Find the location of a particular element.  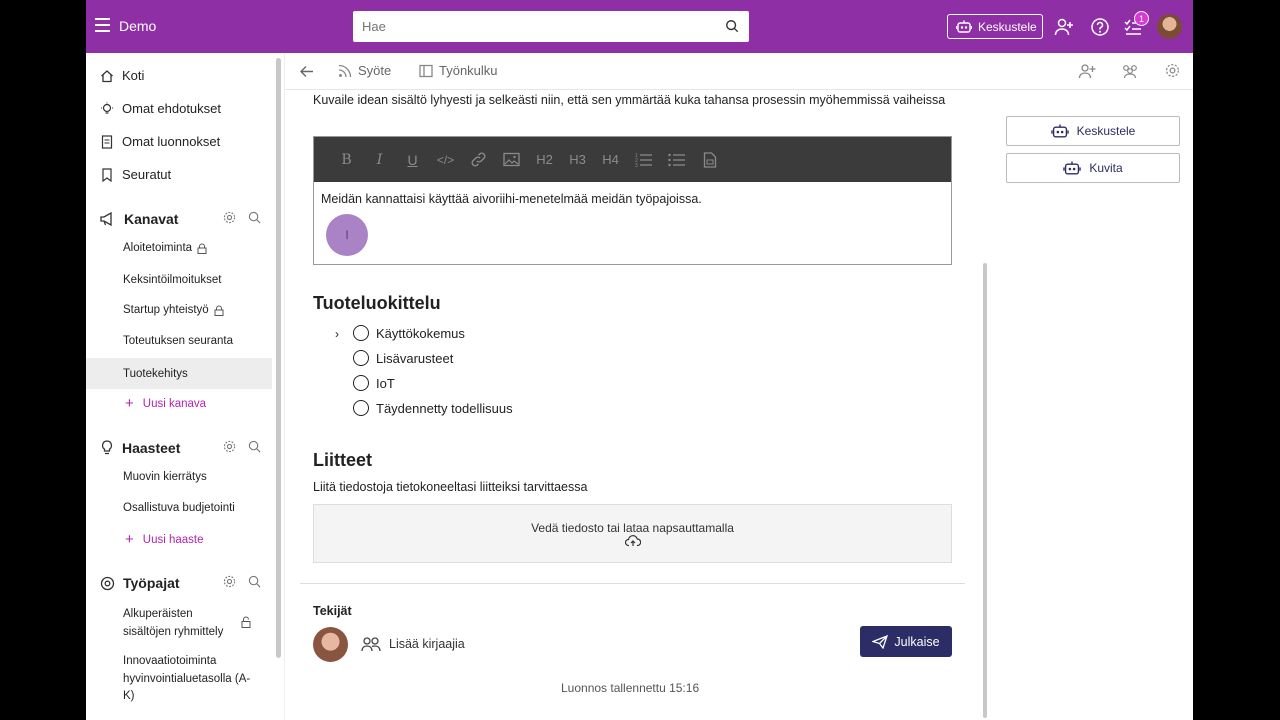

search-bar is located at coordinates (551, 26).